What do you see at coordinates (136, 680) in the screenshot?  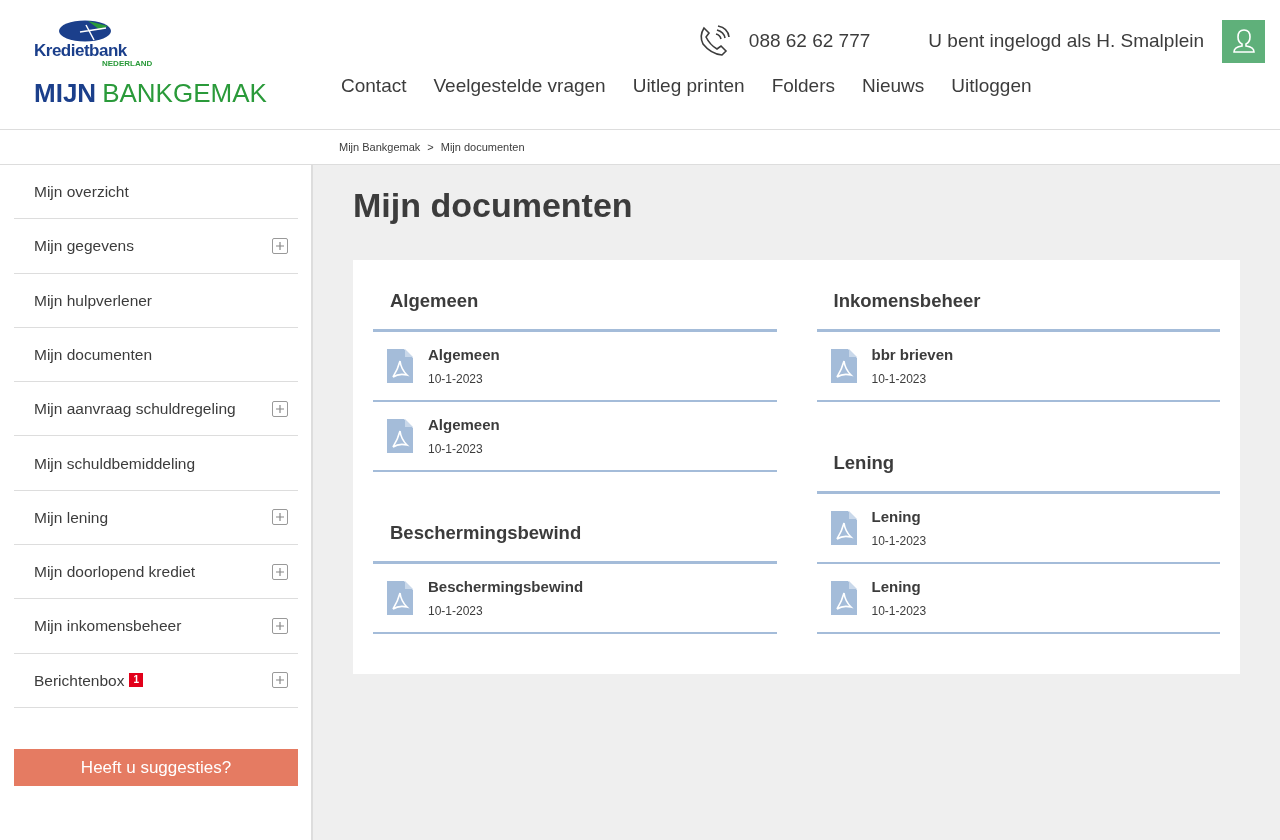 I see `notification-count: 1` at bounding box center [136, 680].